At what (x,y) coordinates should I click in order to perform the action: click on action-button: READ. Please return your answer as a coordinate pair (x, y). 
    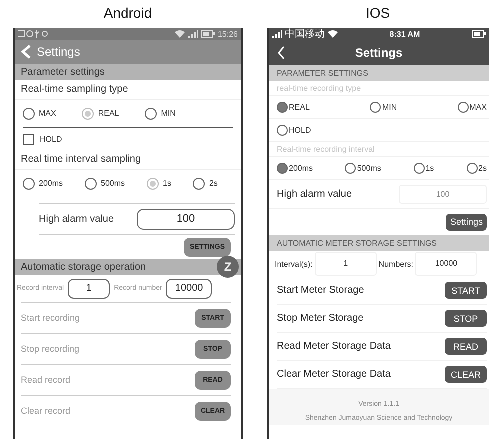
    Looking at the image, I should click on (466, 346).